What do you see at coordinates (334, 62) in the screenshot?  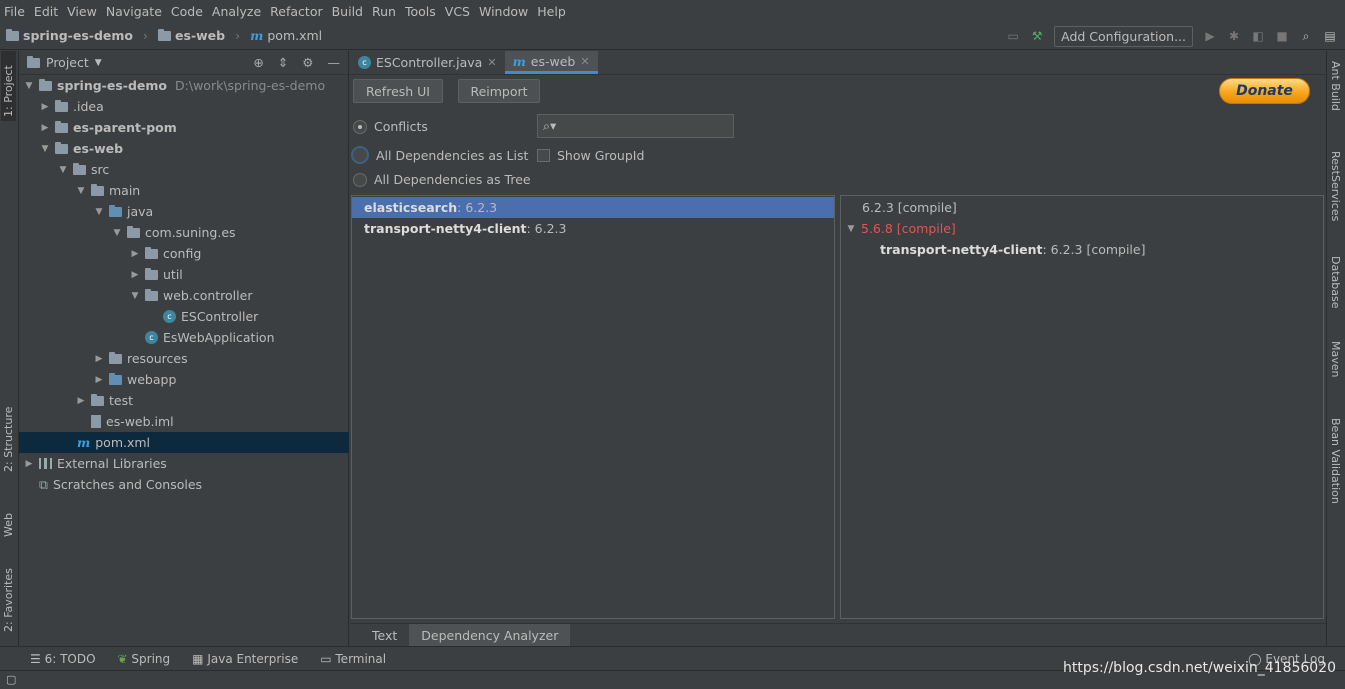 I see `minimize-icon: —` at bounding box center [334, 62].